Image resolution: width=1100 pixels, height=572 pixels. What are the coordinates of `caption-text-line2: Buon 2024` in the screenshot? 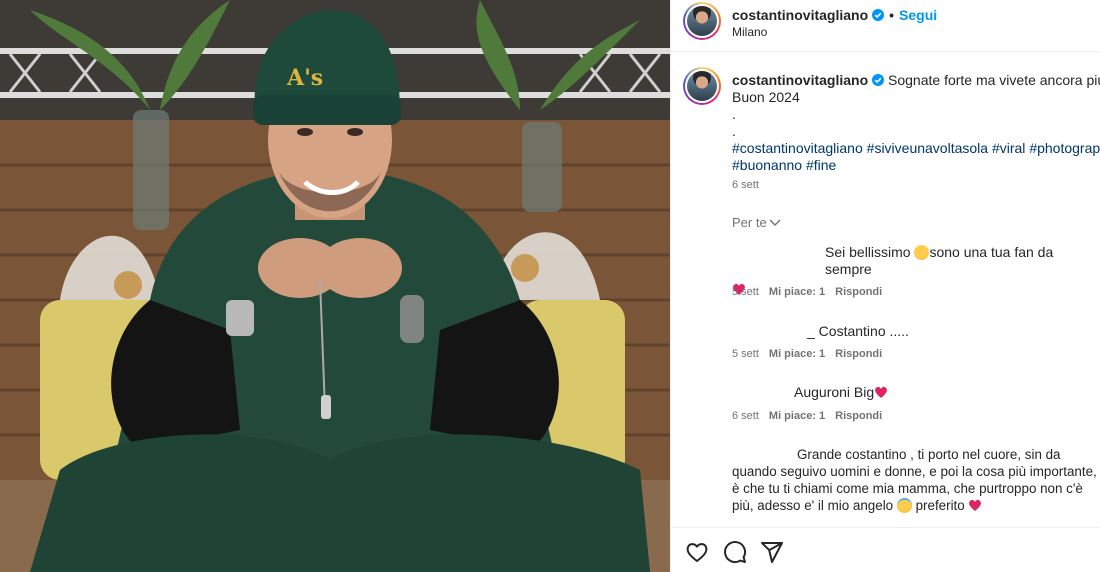 It's located at (766, 97).